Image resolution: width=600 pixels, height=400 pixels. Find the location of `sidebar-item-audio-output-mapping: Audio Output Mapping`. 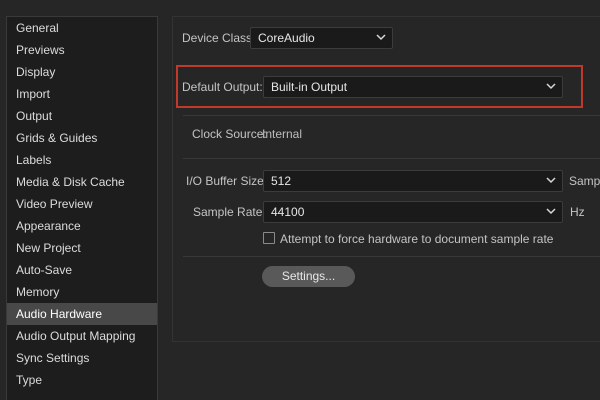

sidebar-item-audio-output-mapping: Audio Output Mapping is located at coordinates (82, 336).